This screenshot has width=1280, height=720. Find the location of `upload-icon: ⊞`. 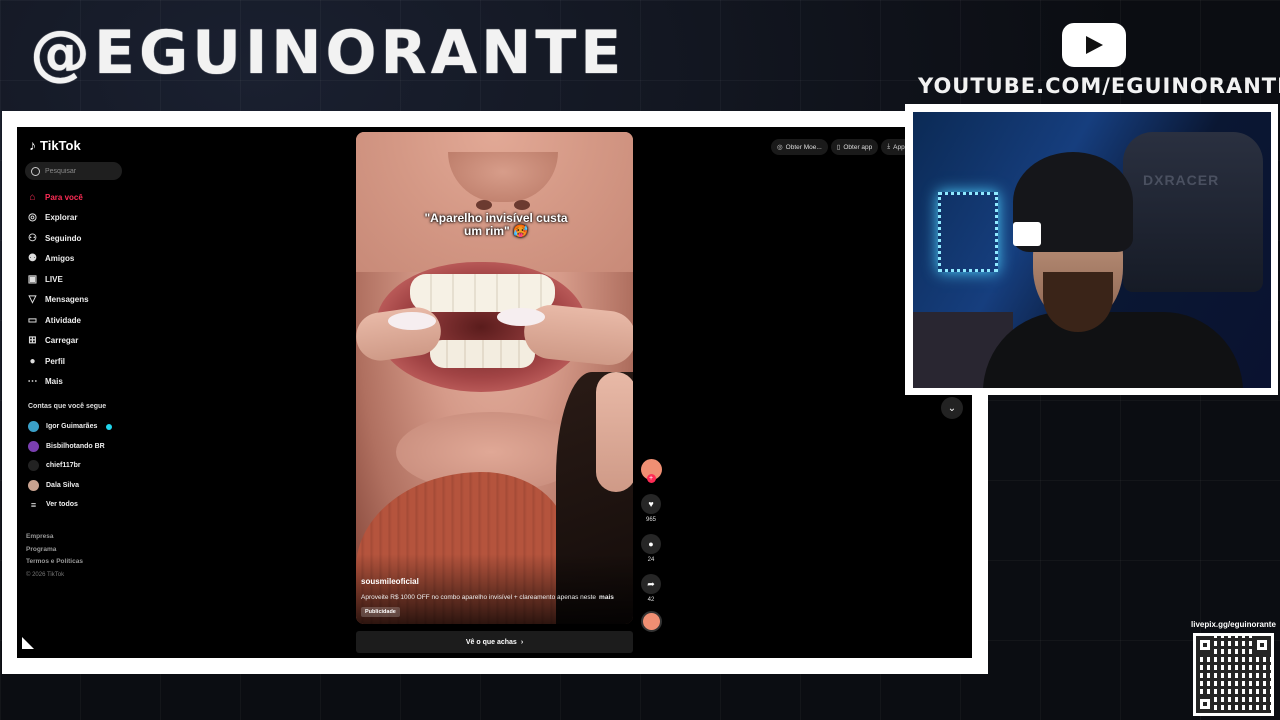

upload-icon: ⊞ is located at coordinates (32, 341).